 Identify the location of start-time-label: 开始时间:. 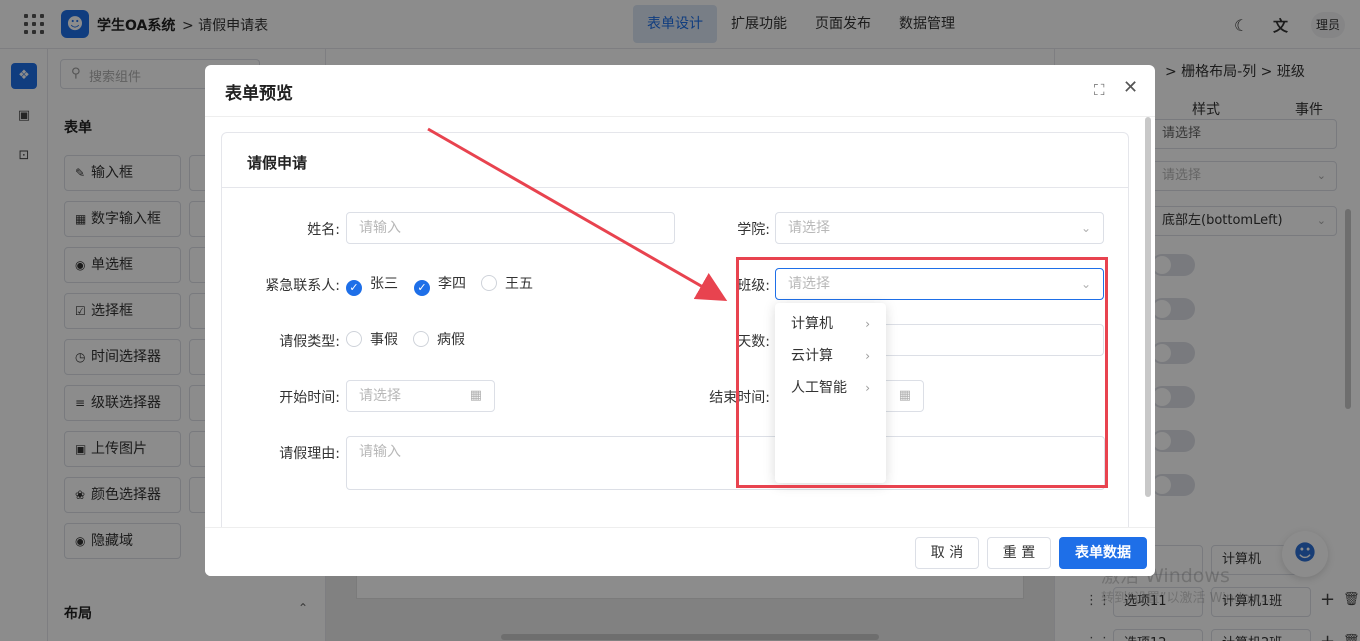
(309, 398).